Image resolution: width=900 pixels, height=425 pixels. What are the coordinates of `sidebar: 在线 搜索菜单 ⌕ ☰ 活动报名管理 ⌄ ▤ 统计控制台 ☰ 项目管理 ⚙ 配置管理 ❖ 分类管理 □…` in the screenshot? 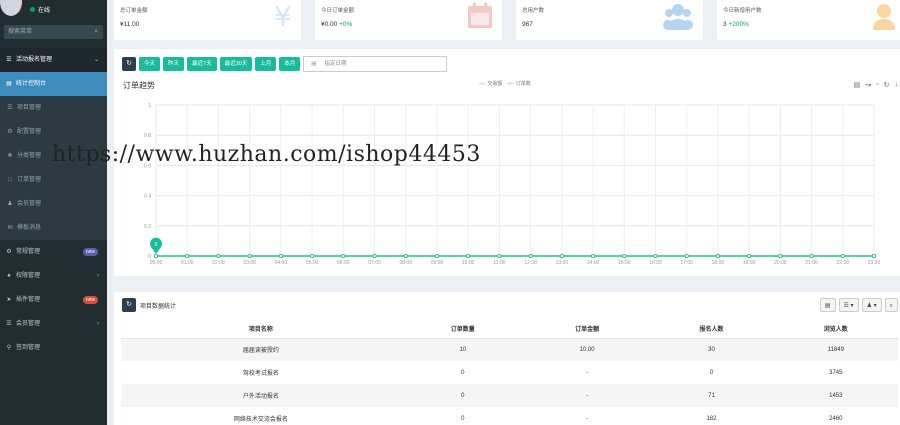 It's located at (53, 212).